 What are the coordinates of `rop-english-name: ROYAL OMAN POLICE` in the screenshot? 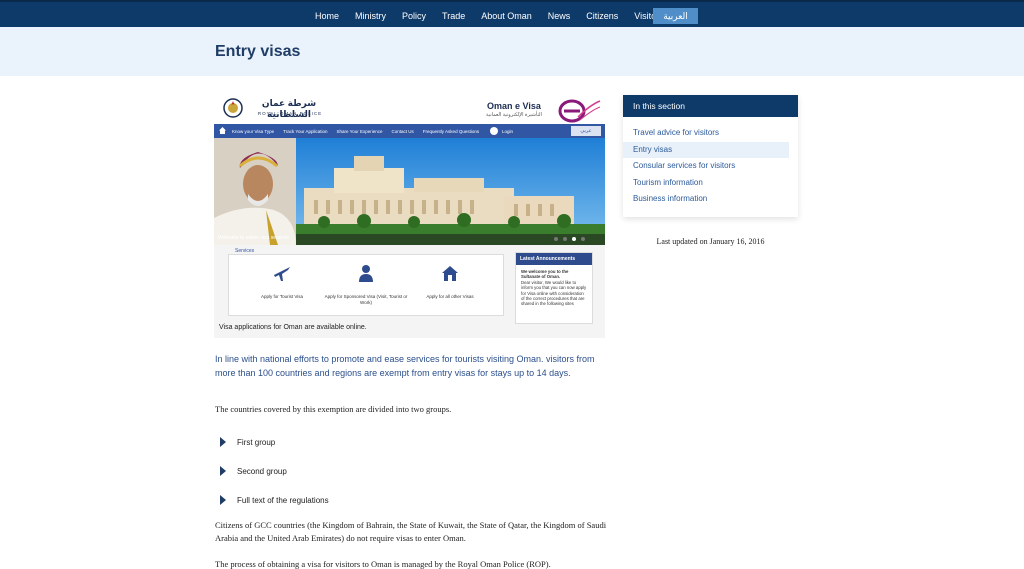 It's located at (290, 113).